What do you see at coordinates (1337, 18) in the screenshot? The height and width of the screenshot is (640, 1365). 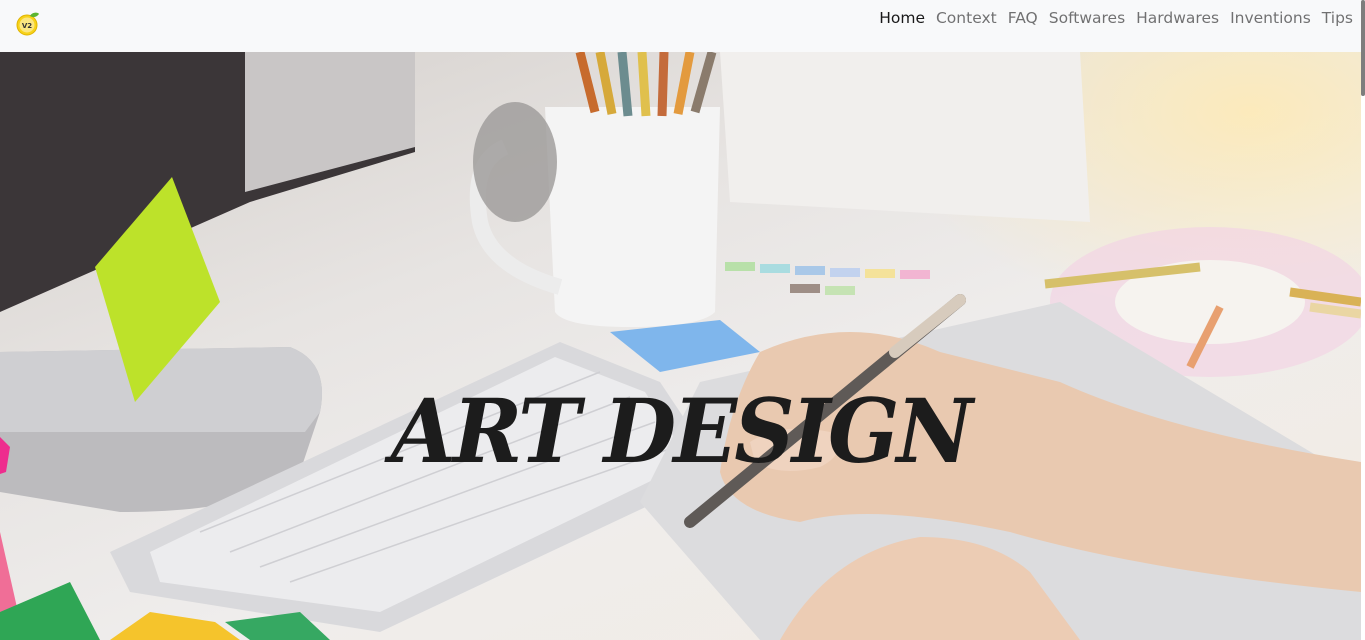 I see `nav-tips: Tips` at bounding box center [1337, 18].